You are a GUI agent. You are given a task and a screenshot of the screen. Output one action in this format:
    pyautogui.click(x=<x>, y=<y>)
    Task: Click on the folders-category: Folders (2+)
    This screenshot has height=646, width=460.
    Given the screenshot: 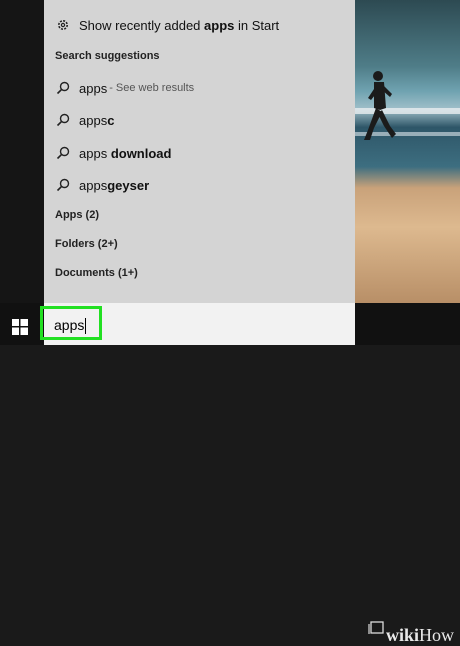 What is the action you would take?
    pyautogui.click(x=86, y=244)
    